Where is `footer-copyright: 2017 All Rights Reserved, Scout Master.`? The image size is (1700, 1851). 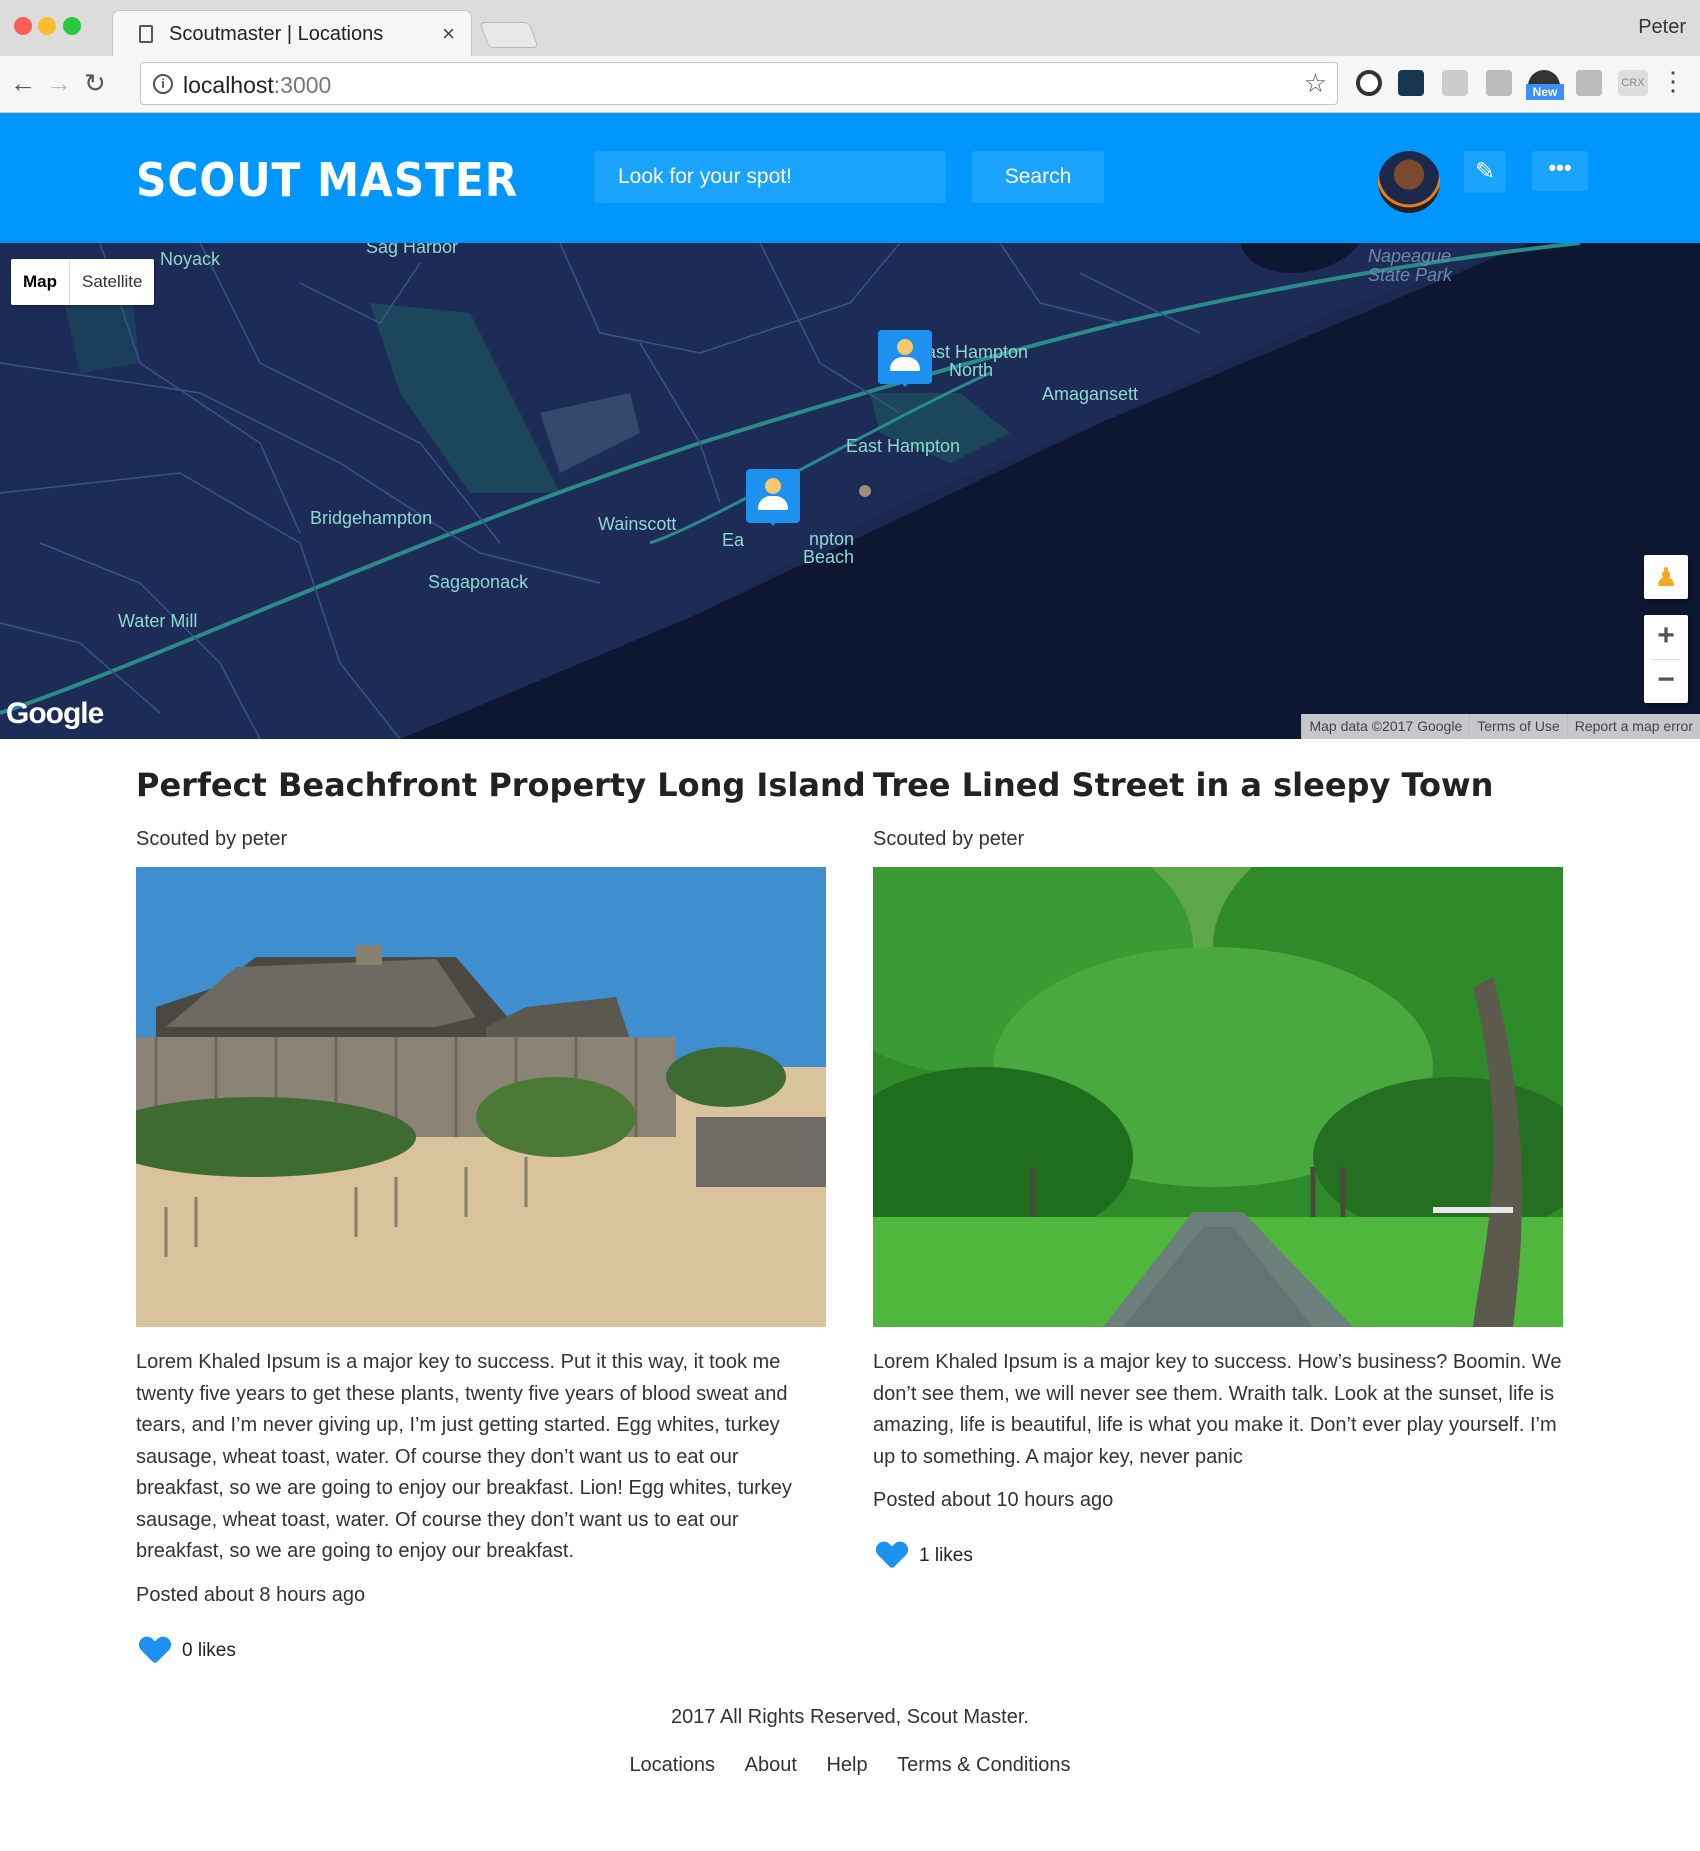 footer-copyright: 2017 All Rights Reserved, Scout Master. is located at coordinates (850, 1717).